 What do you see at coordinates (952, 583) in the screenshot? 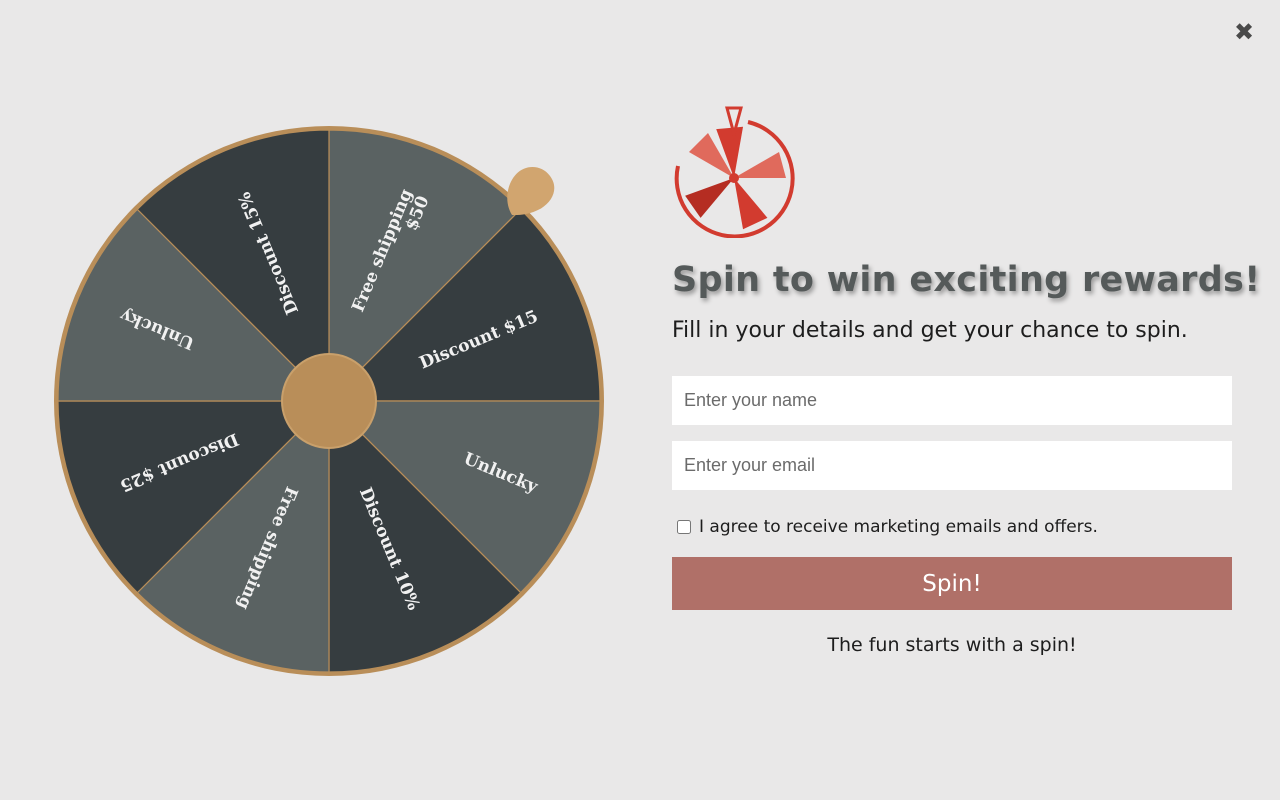
I see `spin-button: Spin!` at bounding box center [952, 583].